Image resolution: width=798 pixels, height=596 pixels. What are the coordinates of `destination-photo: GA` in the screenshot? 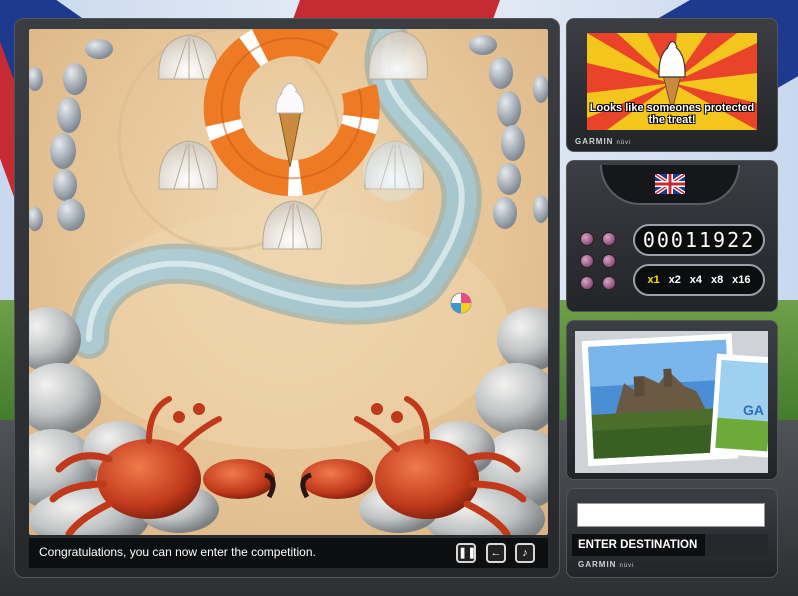 It's located at (671, 402).